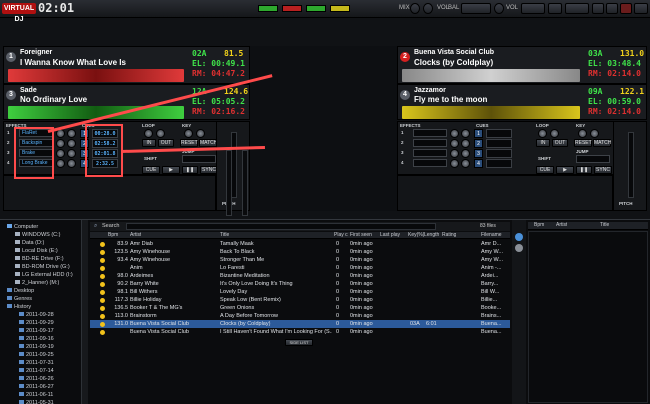 This screenshot has width=650, height=404. What do you see at coordinates (604, 225) in the screenshot?
I see `sidelist-col-title: Title` at bounding box center [604, 225].